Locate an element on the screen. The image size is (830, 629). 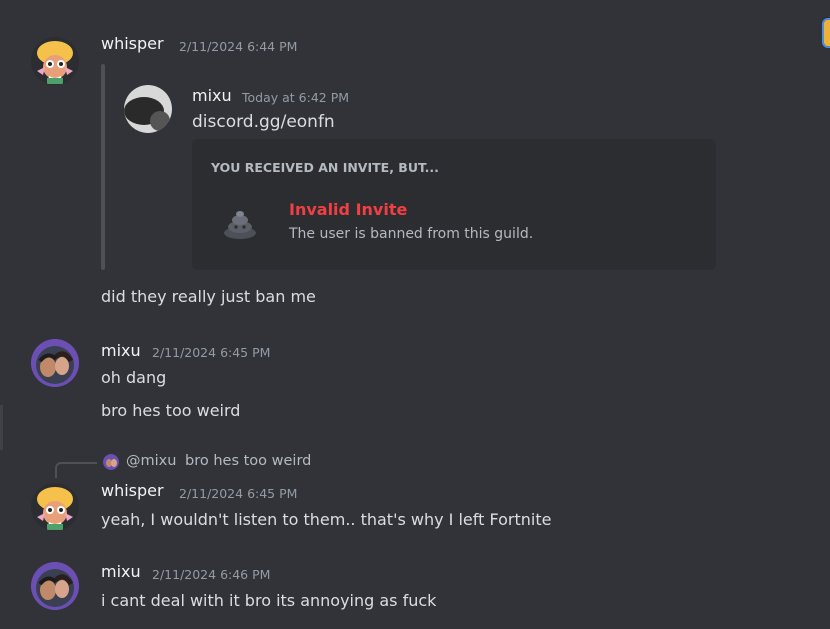
message-text: oh dang is located at coordinates (134, 377).